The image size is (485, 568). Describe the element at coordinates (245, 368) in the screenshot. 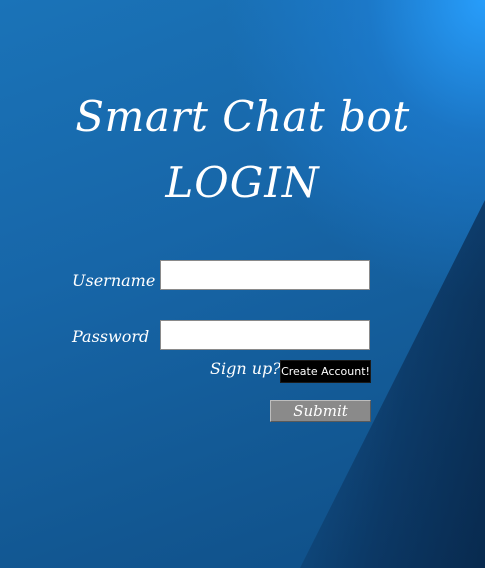

I see `signup-prompt: Sign up?` at that location.